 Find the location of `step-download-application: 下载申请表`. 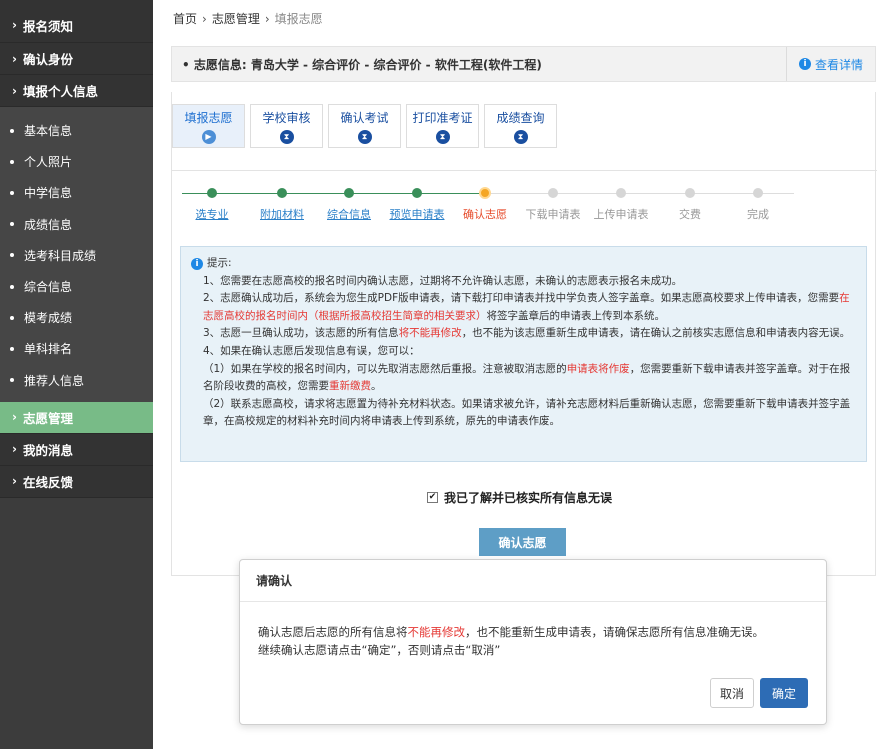

step-download-application: 下载申请表 is located at coordinates (553, 214).